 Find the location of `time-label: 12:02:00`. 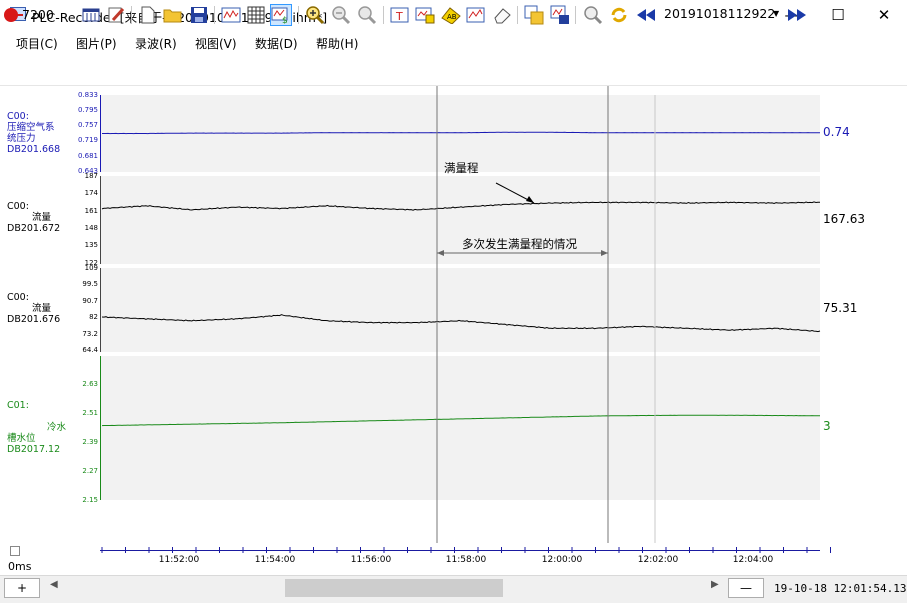

time-label: 12:02:00 is located at coordinates (658, 560).